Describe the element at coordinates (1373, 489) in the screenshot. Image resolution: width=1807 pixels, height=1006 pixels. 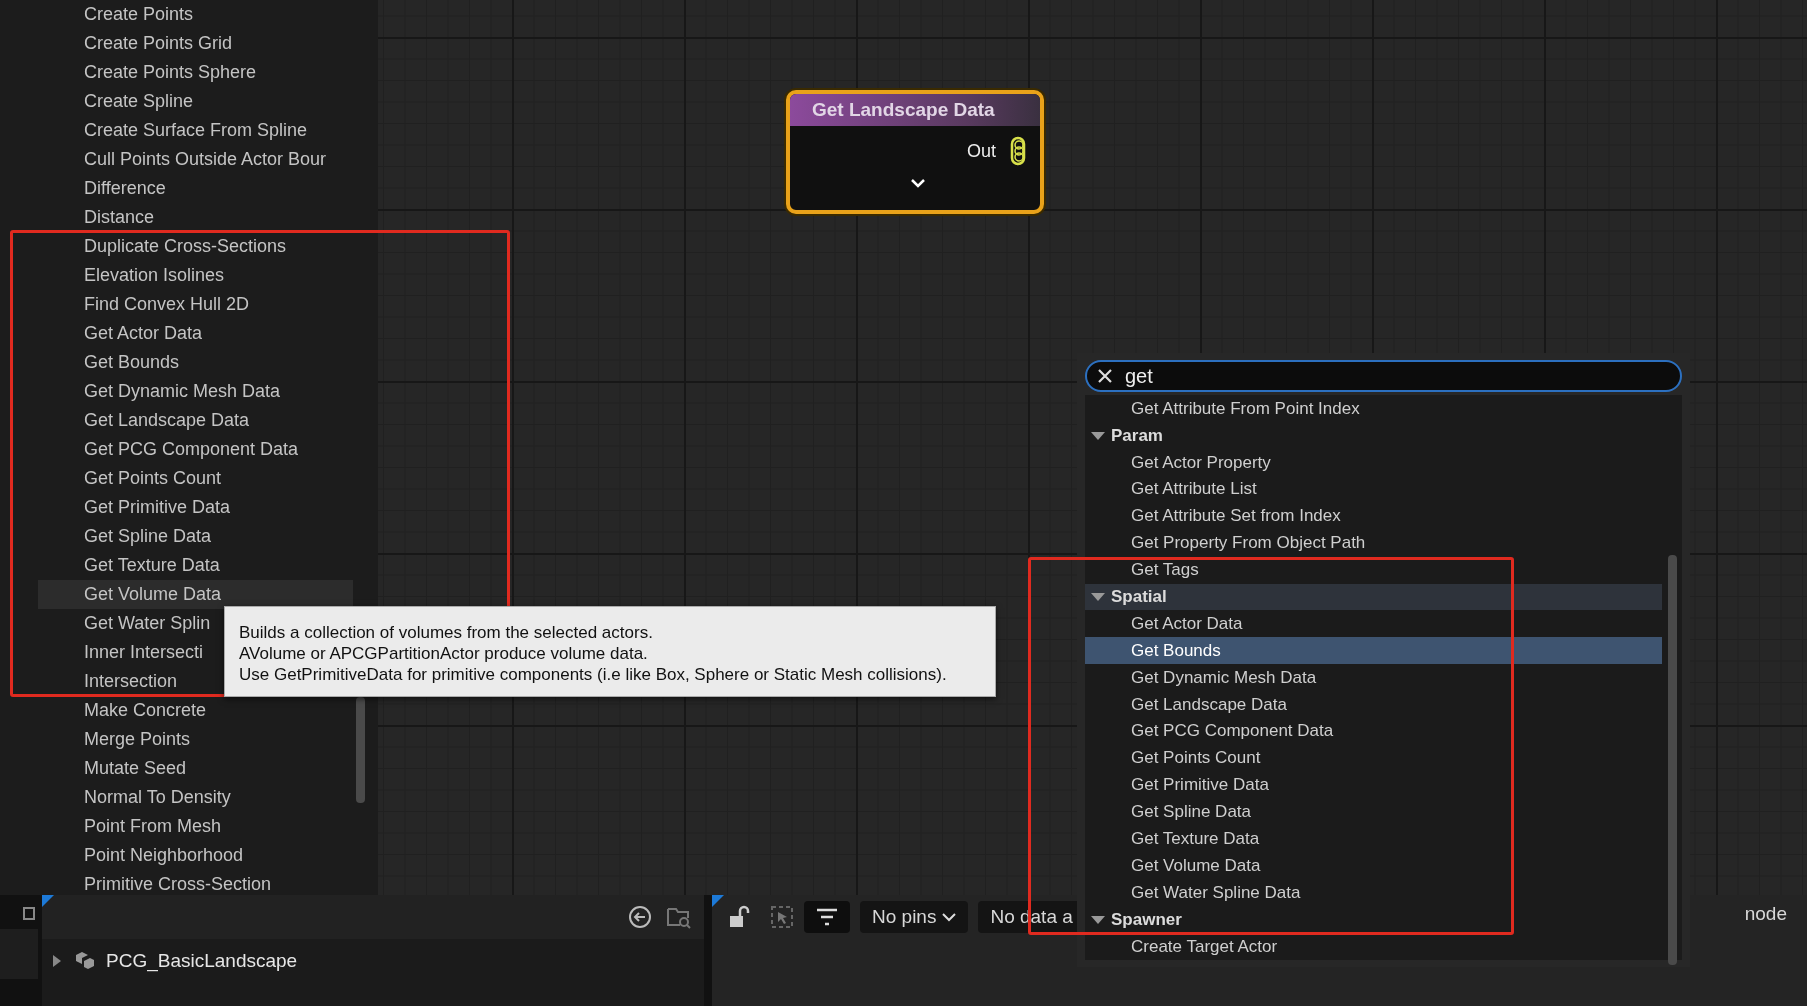
I see `menu-item: Get Attribute List` at that location.